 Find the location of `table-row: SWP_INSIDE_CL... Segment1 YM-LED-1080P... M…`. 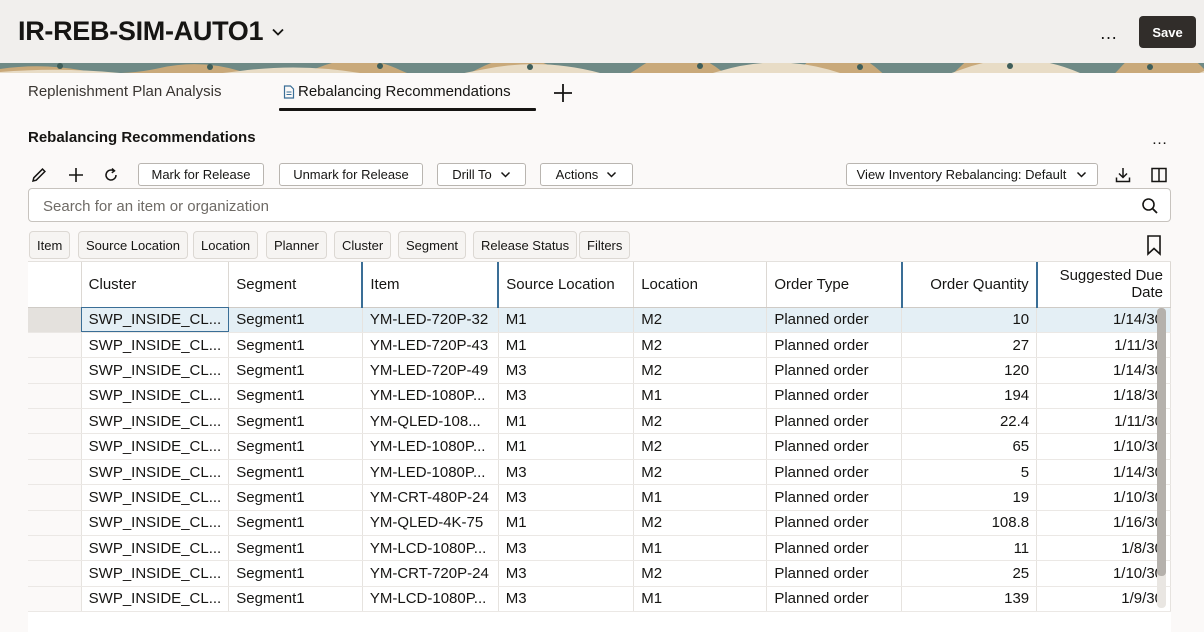

table-row: SWP_INSIDE_CL... Segment1 YM-LED-1080P... M… is located at coordinates (599, 472).